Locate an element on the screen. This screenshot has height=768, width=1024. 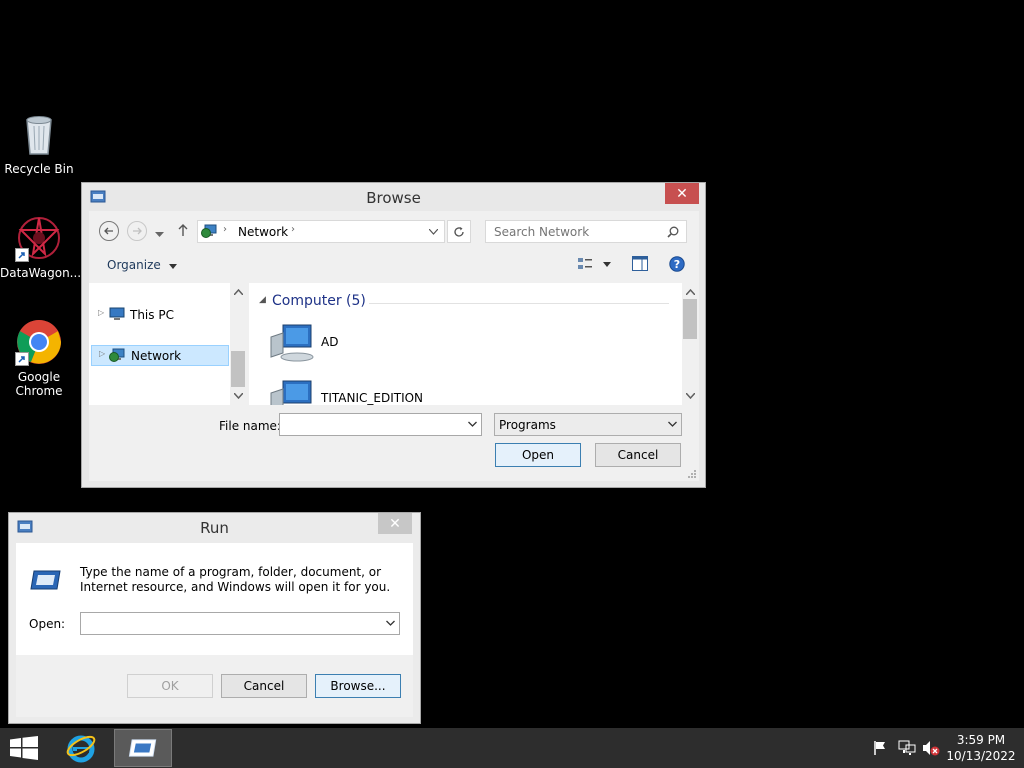
help-button: ? is located at coordinates (677, 265).